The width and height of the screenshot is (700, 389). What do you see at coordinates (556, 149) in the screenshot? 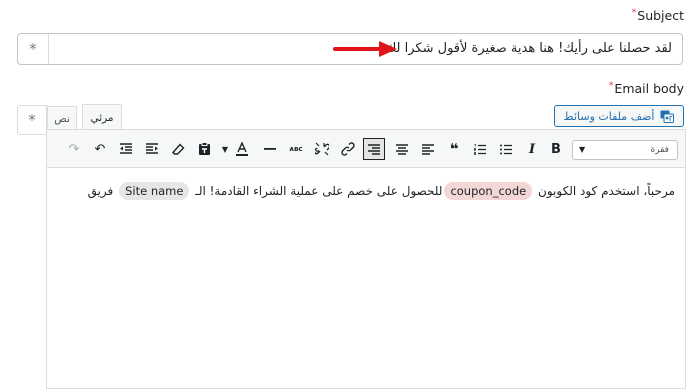
I see `bold-icon: B` at bounding box center [556, 149].